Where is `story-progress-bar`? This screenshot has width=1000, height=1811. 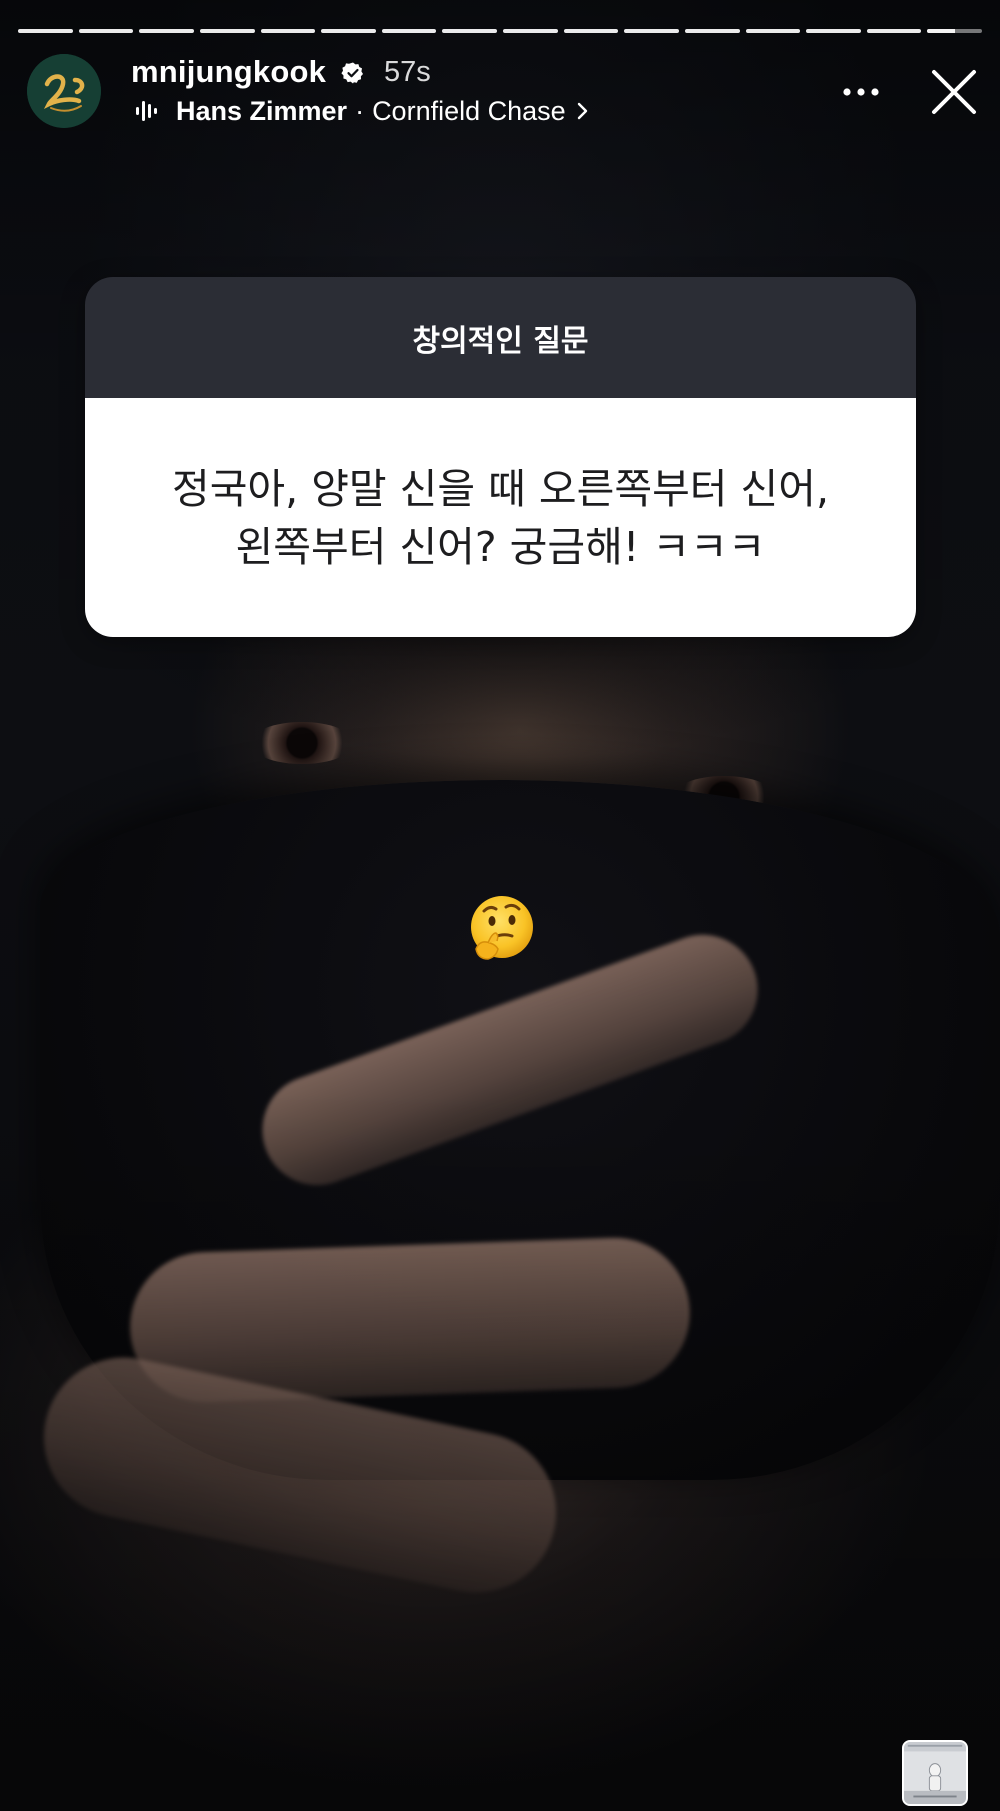
story-progress-bar is located at coordinates (500, 31).